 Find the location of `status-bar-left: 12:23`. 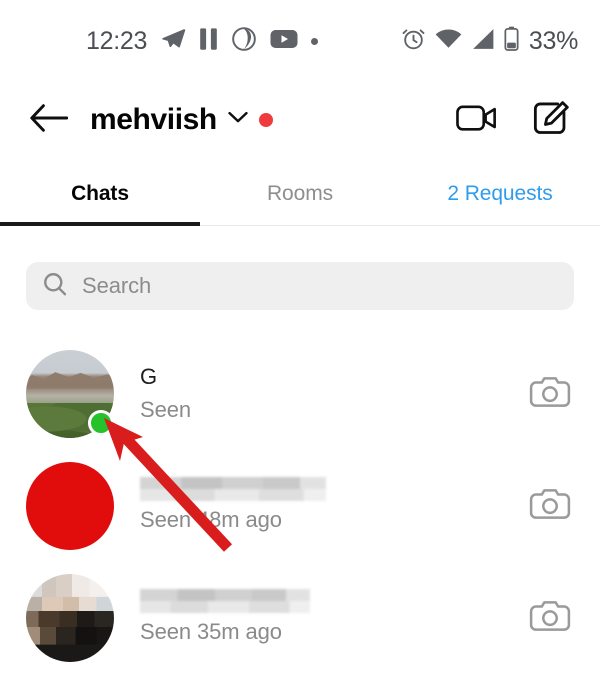

status-bar-left: 12:23 is located at coordinates (202, 41).